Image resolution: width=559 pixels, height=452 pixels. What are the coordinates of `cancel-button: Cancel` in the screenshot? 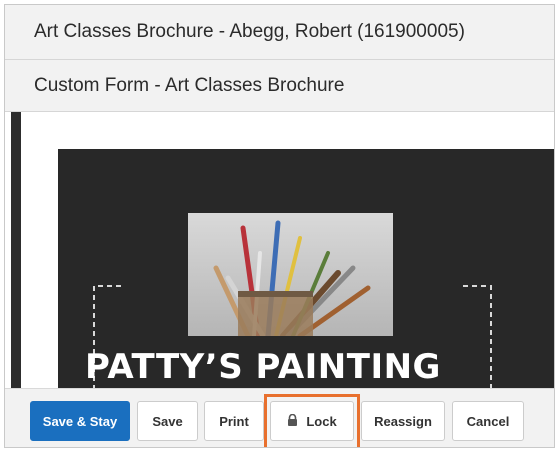 It's located at (488, 421).